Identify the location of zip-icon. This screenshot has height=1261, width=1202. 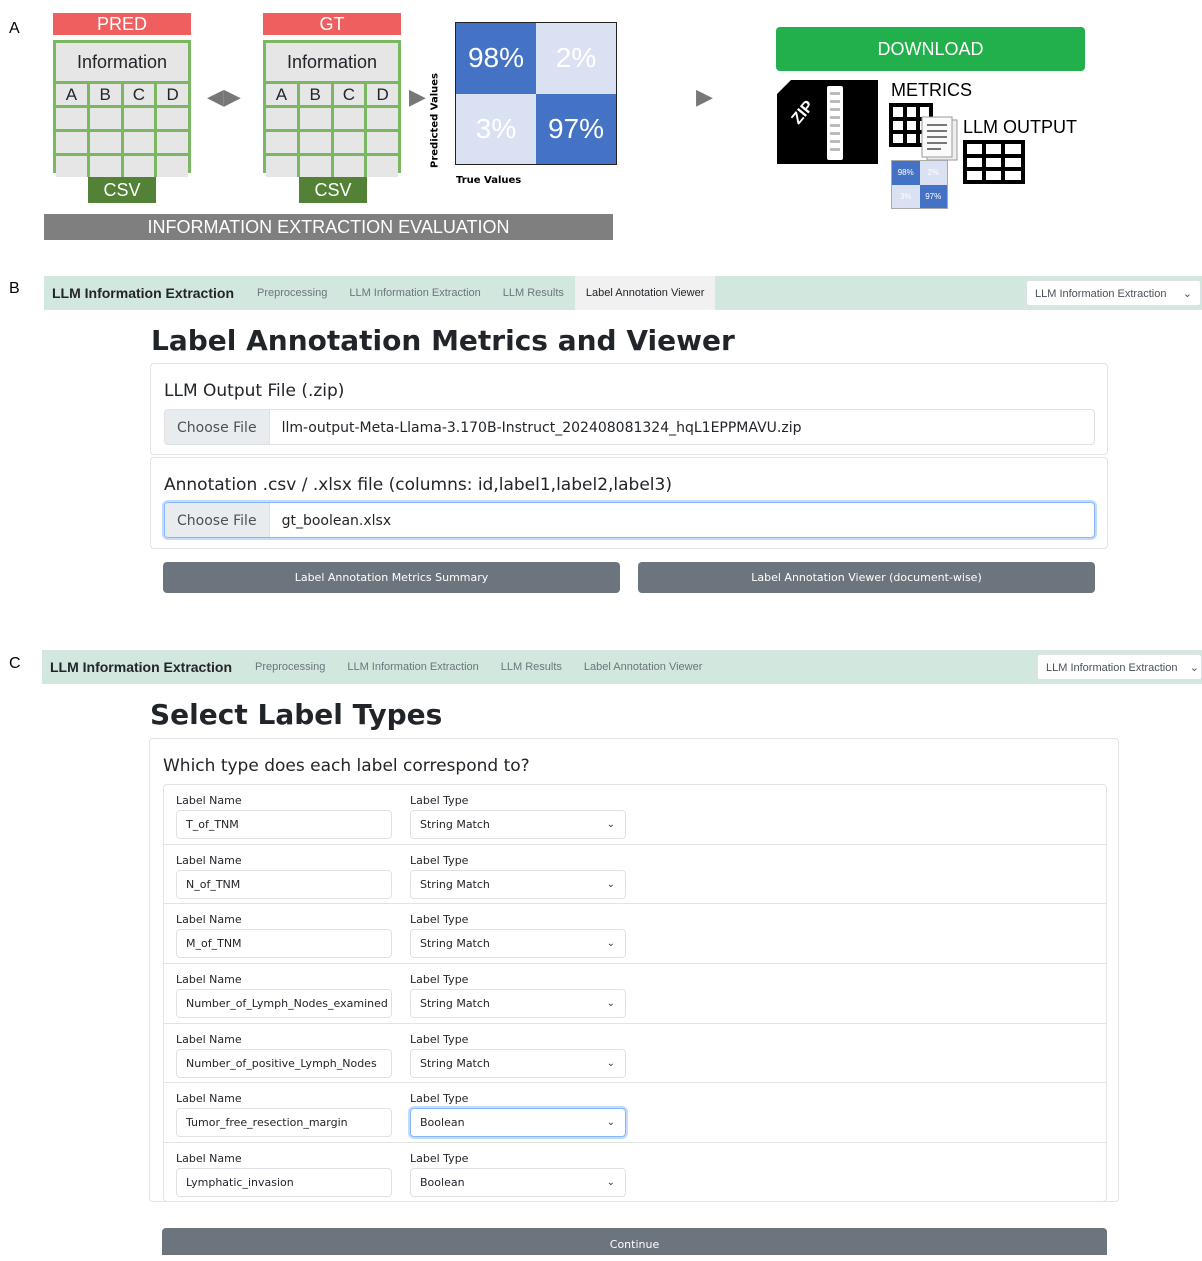
(827, 122).